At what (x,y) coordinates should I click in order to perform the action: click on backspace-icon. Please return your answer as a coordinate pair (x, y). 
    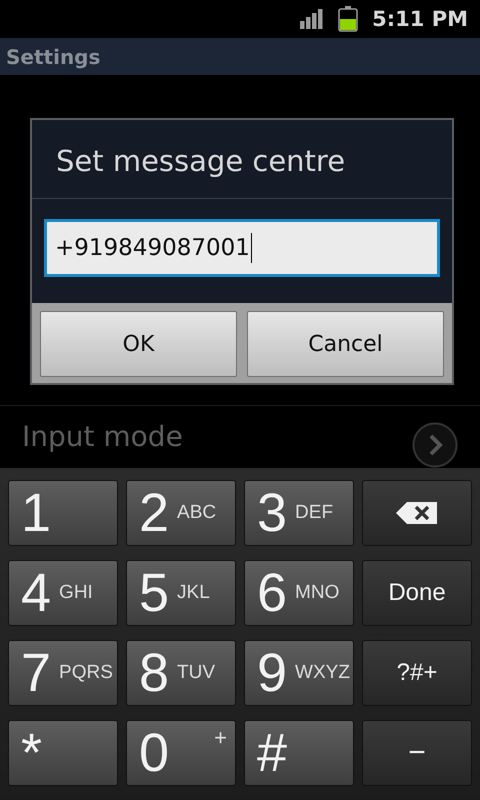
    Looking at the image, I should click on (417, 513).